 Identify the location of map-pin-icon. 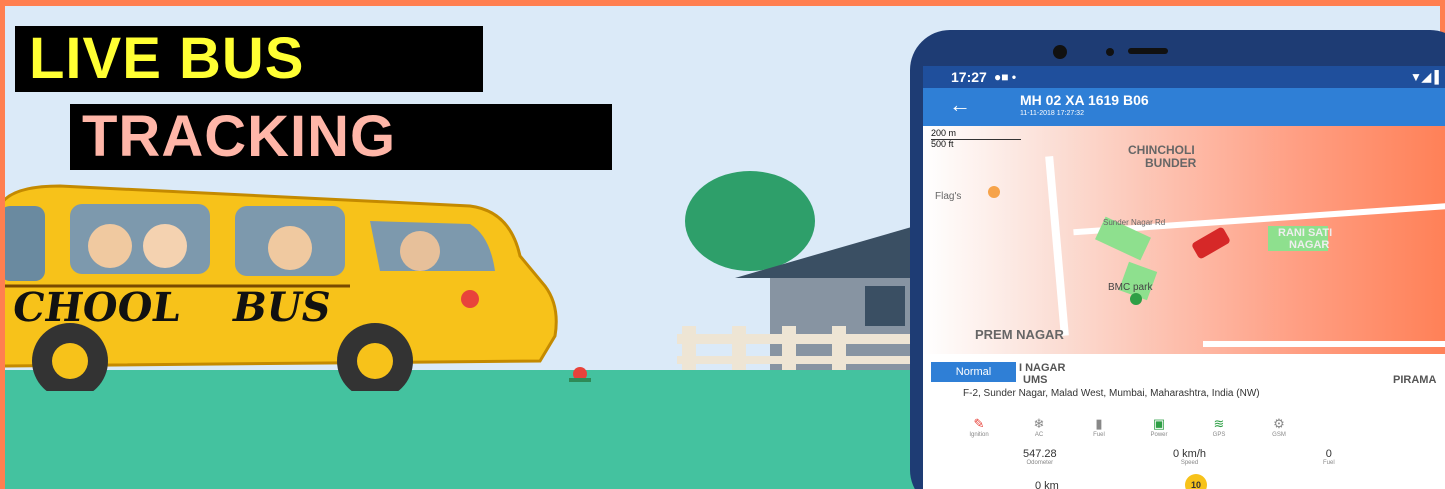
(994, 192).